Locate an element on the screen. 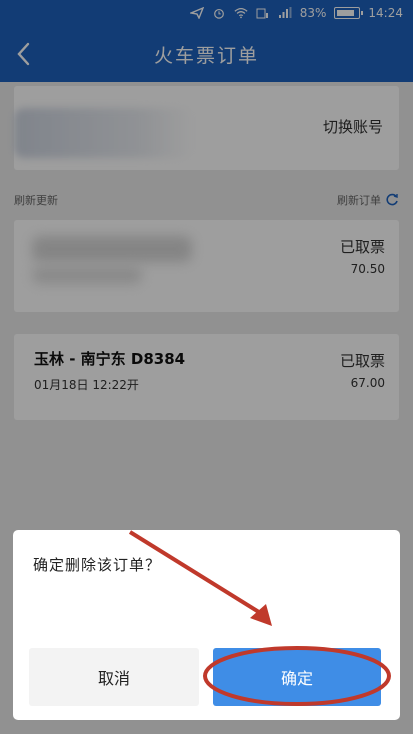 Image resolution: width=413 pixels, height=734 pixels. confirm-button: 确定 is located at coordinates (297, 677).